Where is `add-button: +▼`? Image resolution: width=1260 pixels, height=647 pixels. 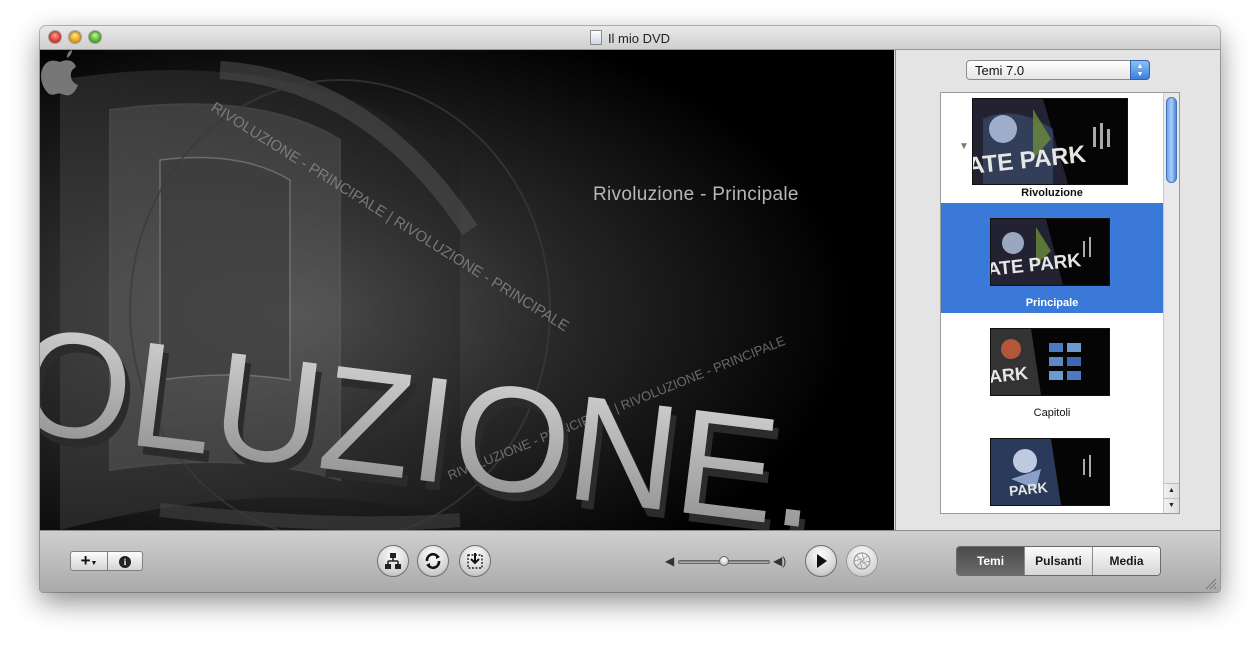 add-button: +▼ is located at coordinates (89, 561).